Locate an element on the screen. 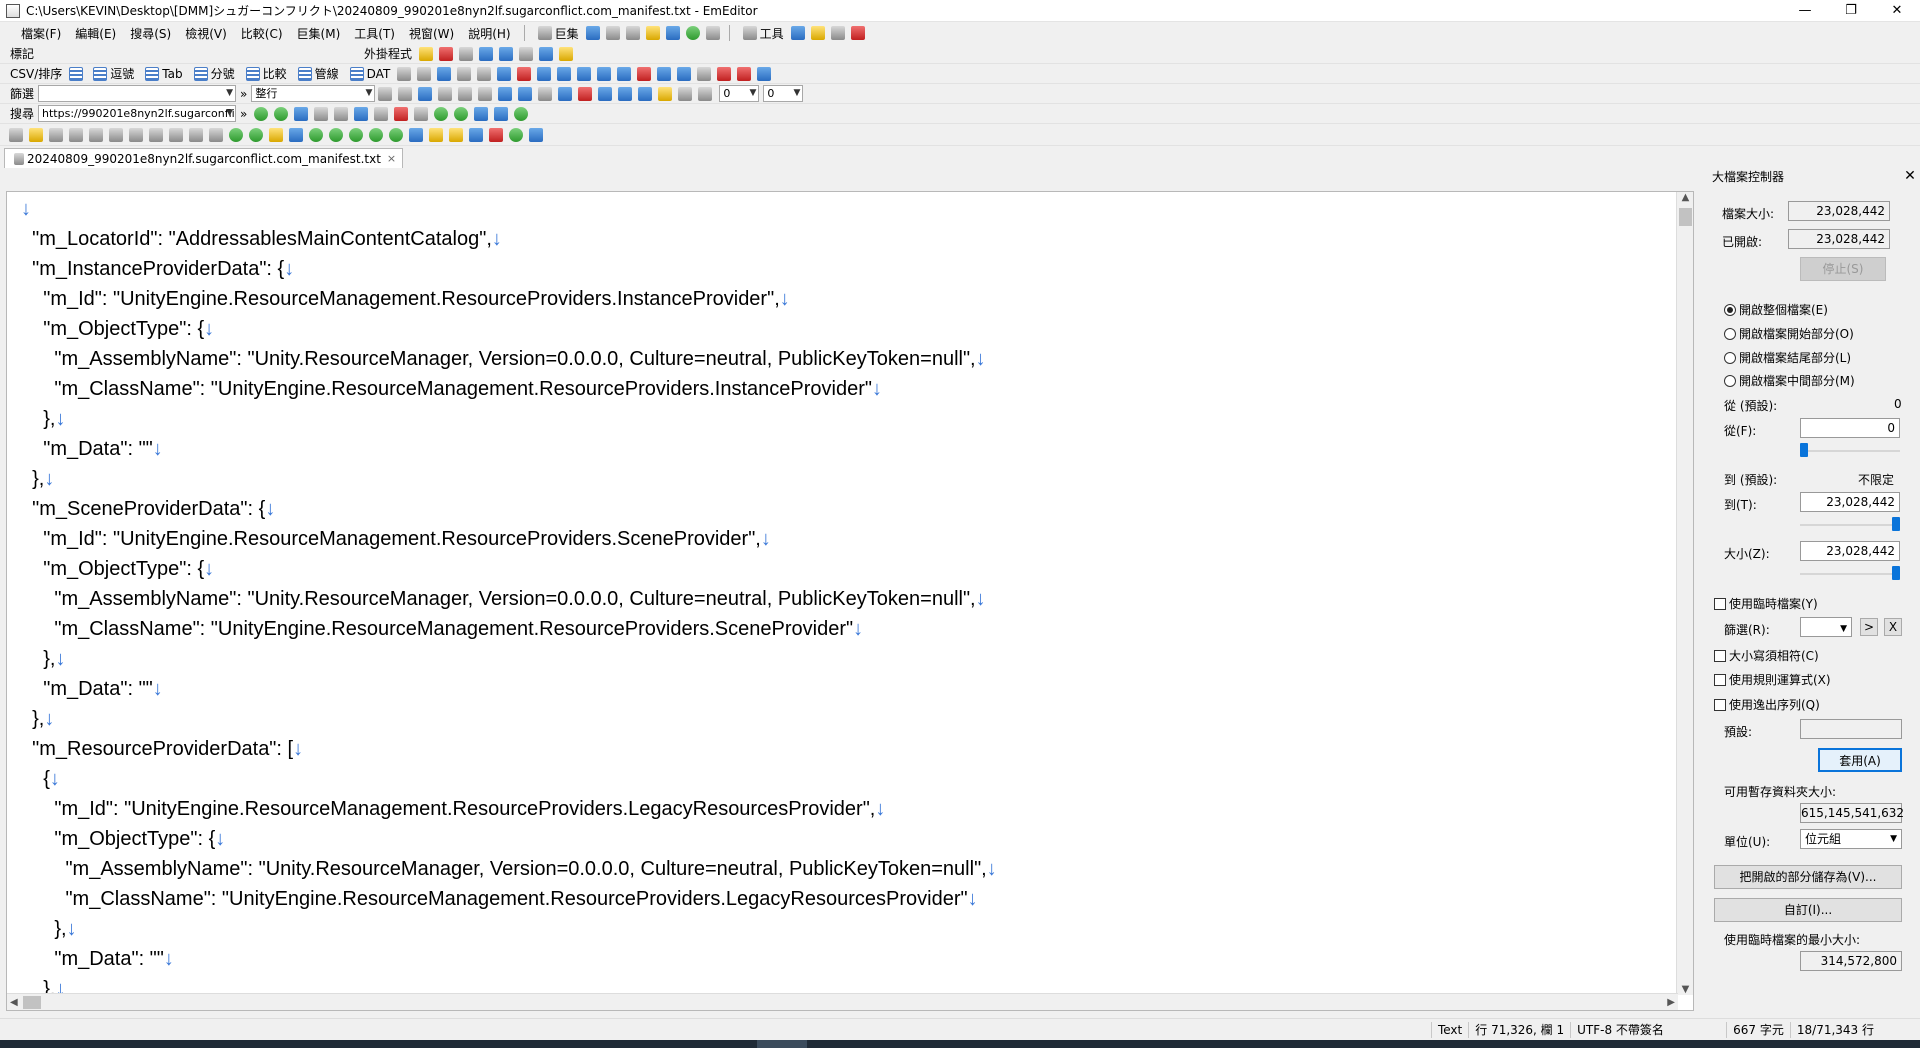 The width and height of the screenshot is (1920, 1048). undo-icon is located at coordinates (176, 134).